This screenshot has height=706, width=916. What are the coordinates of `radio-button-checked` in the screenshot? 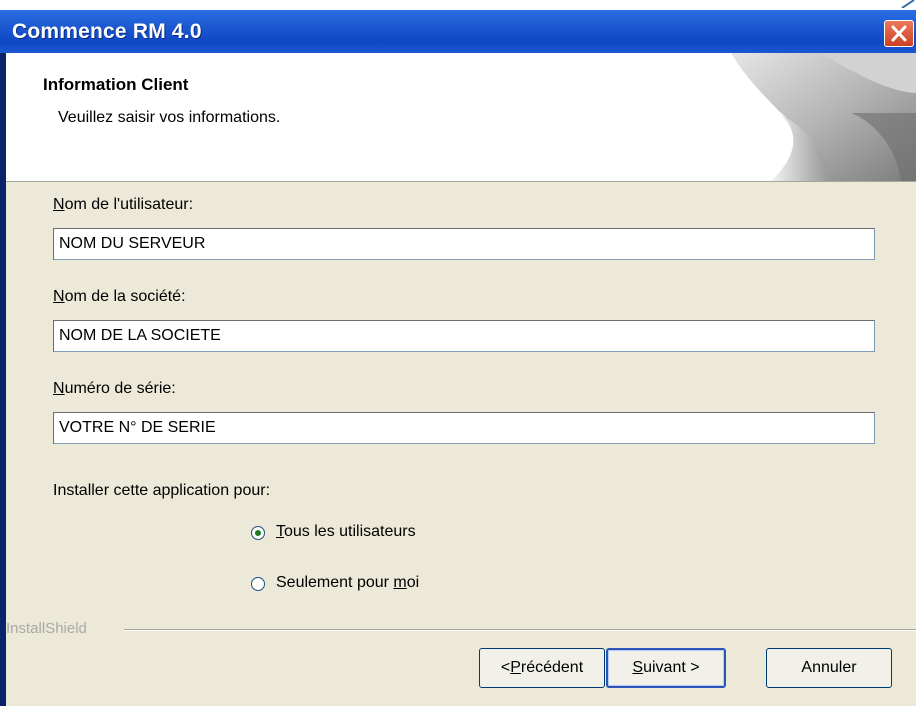 It's located at (258, 533).